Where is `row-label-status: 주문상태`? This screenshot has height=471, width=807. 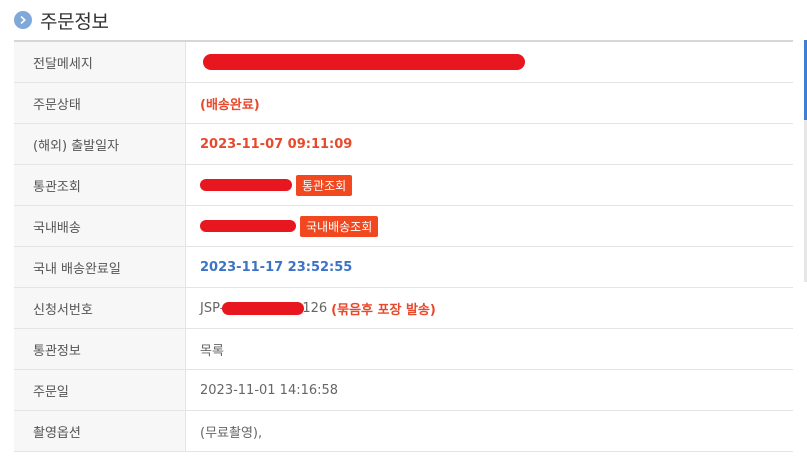 row-label-status: 주문상태 is located at coordinates (100, 103).